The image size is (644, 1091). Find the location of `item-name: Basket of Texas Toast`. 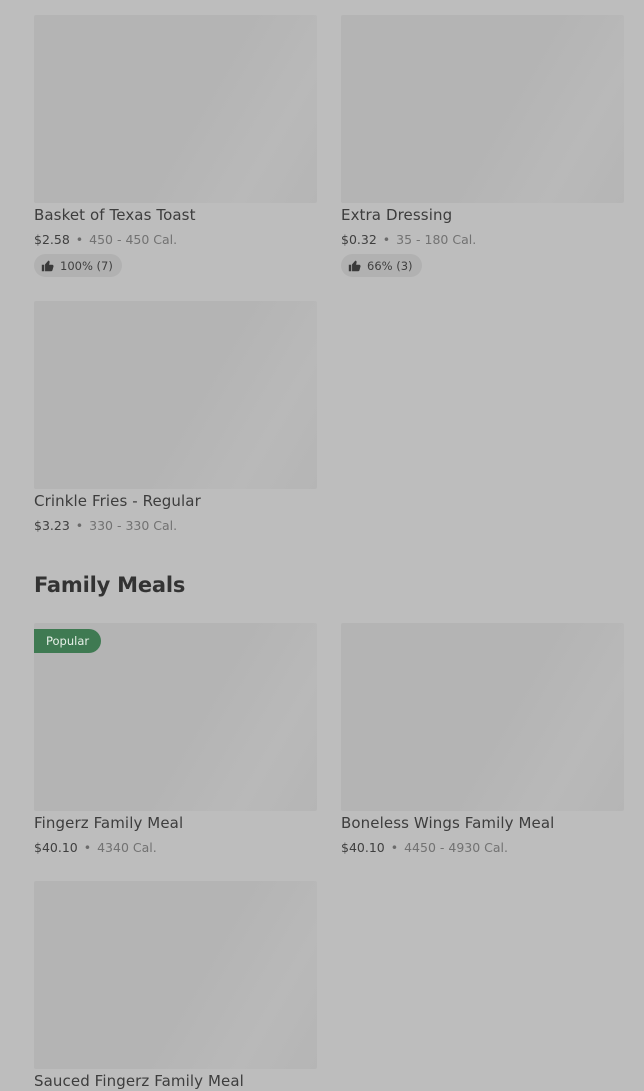

item-name: Basket of Texas Toast is located at coordinates (115, 215).